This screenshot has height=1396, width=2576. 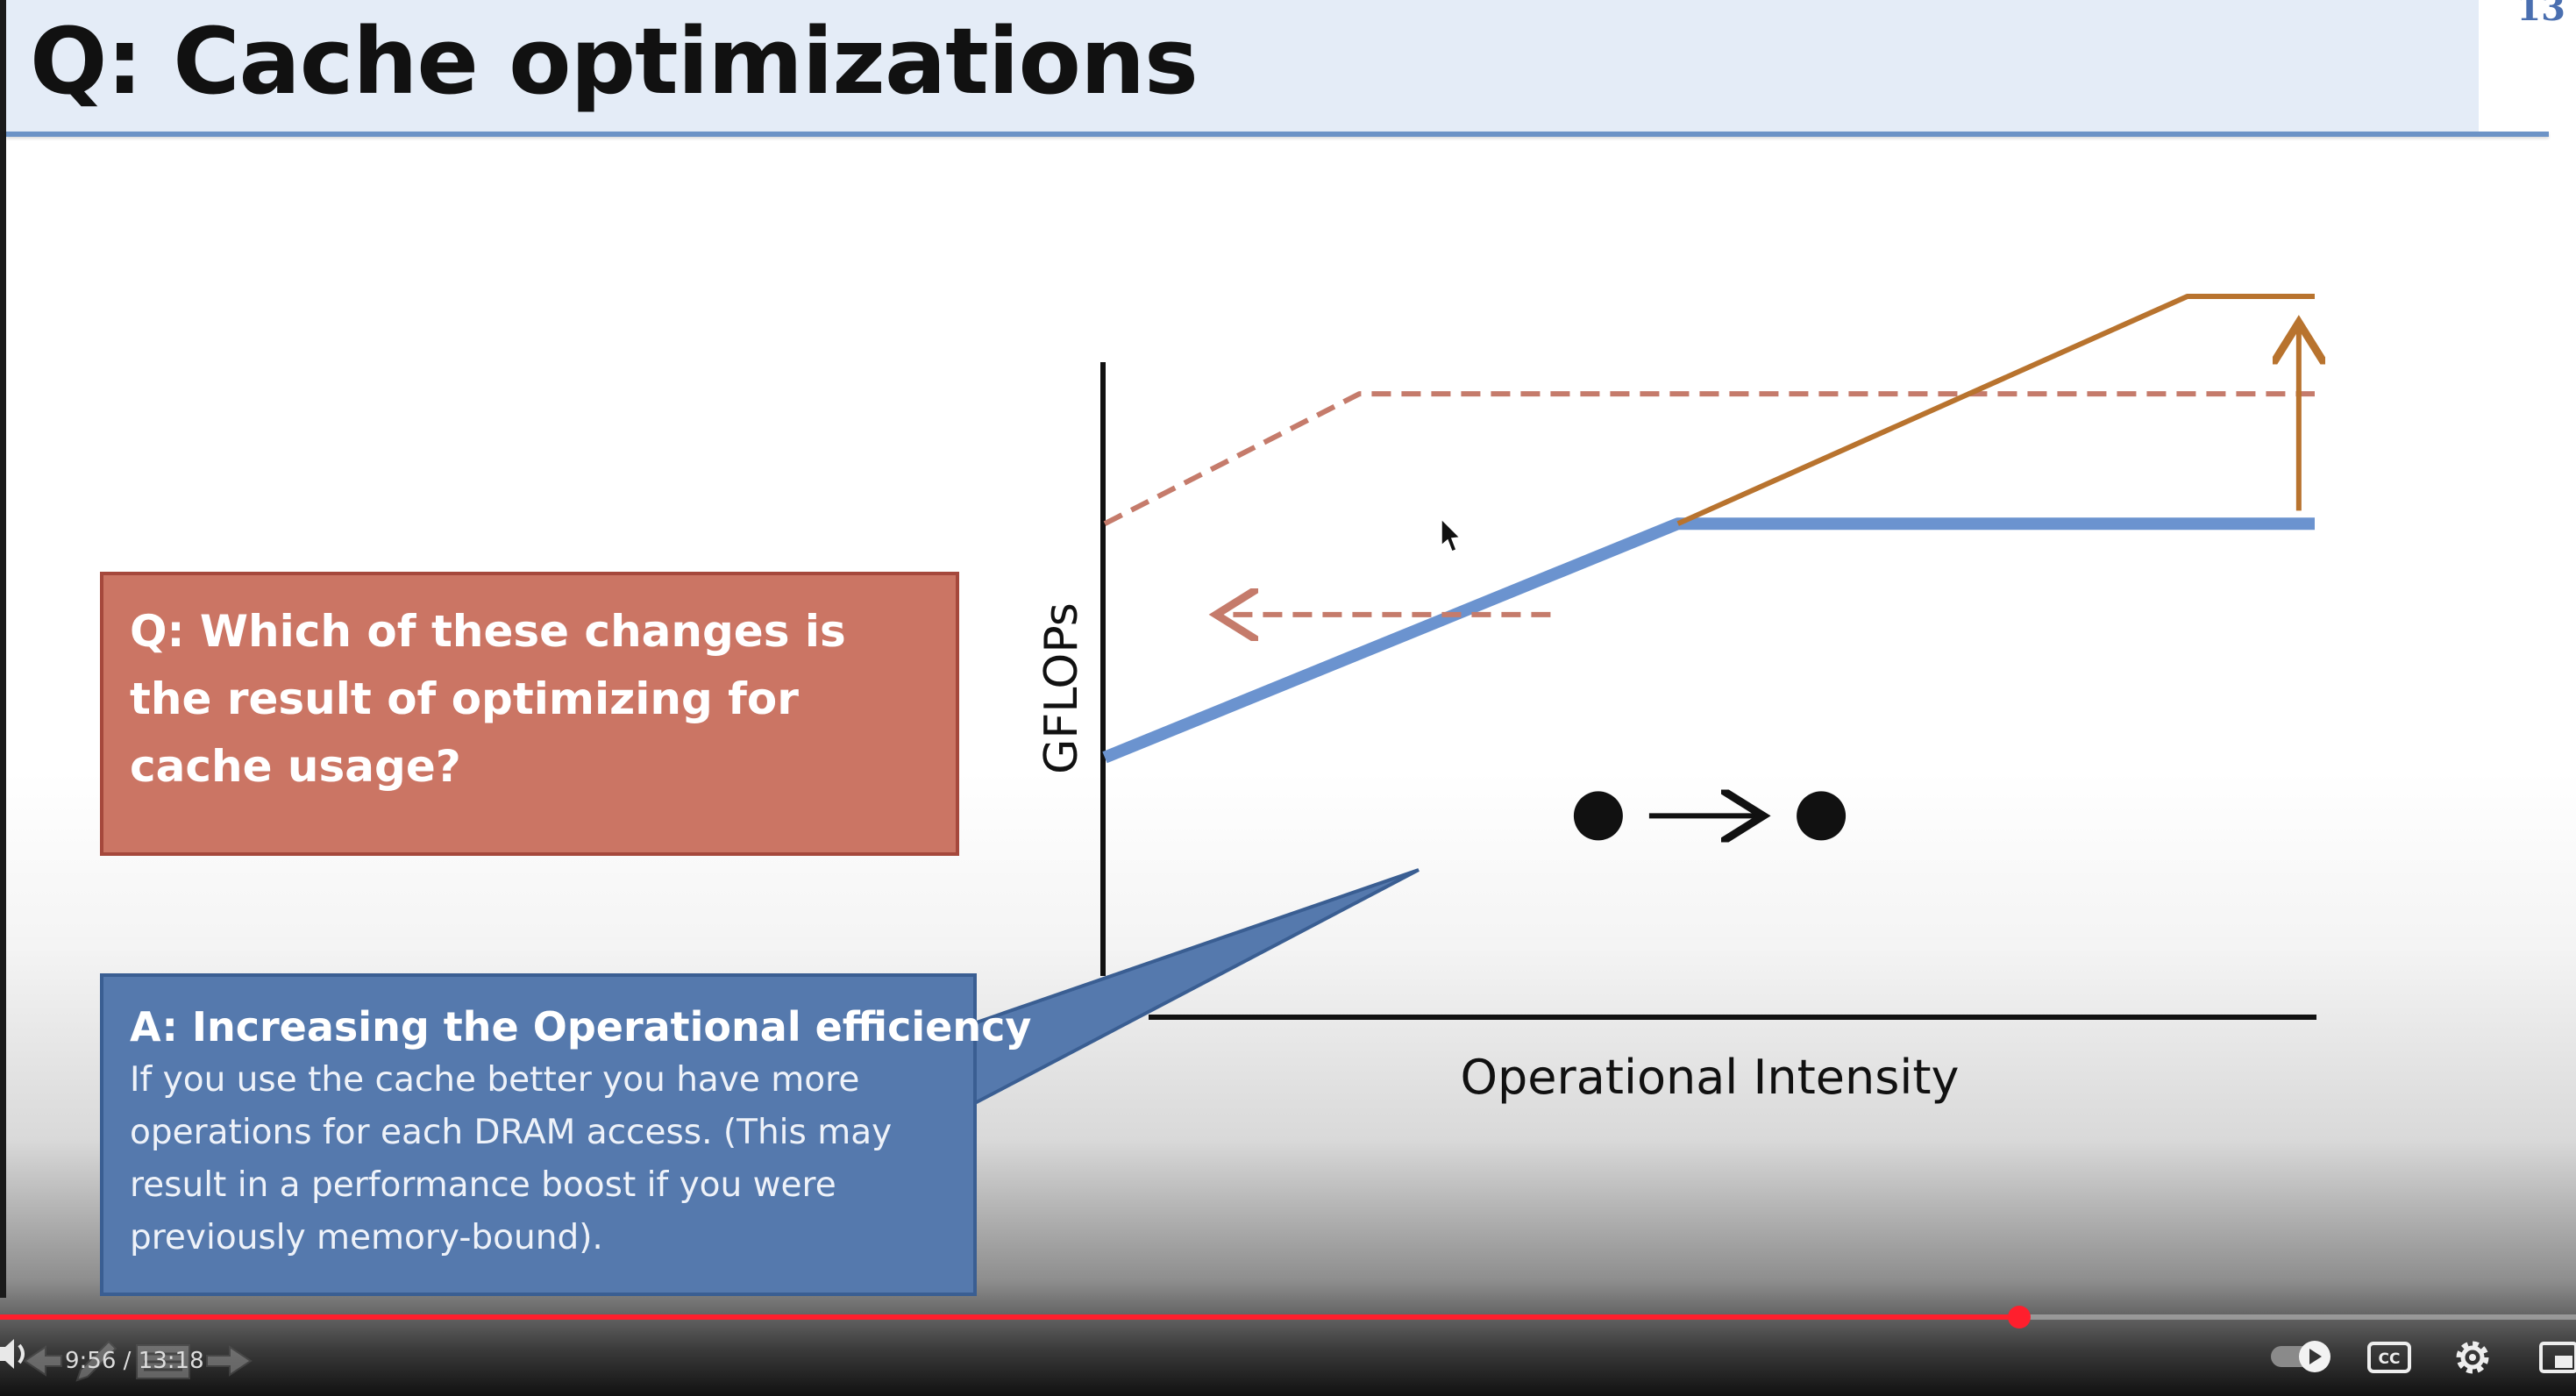 What do you see at coordinates (12, 1354) in the screenshot?
I see `volume-icon` at bounding box center [12, 1354].